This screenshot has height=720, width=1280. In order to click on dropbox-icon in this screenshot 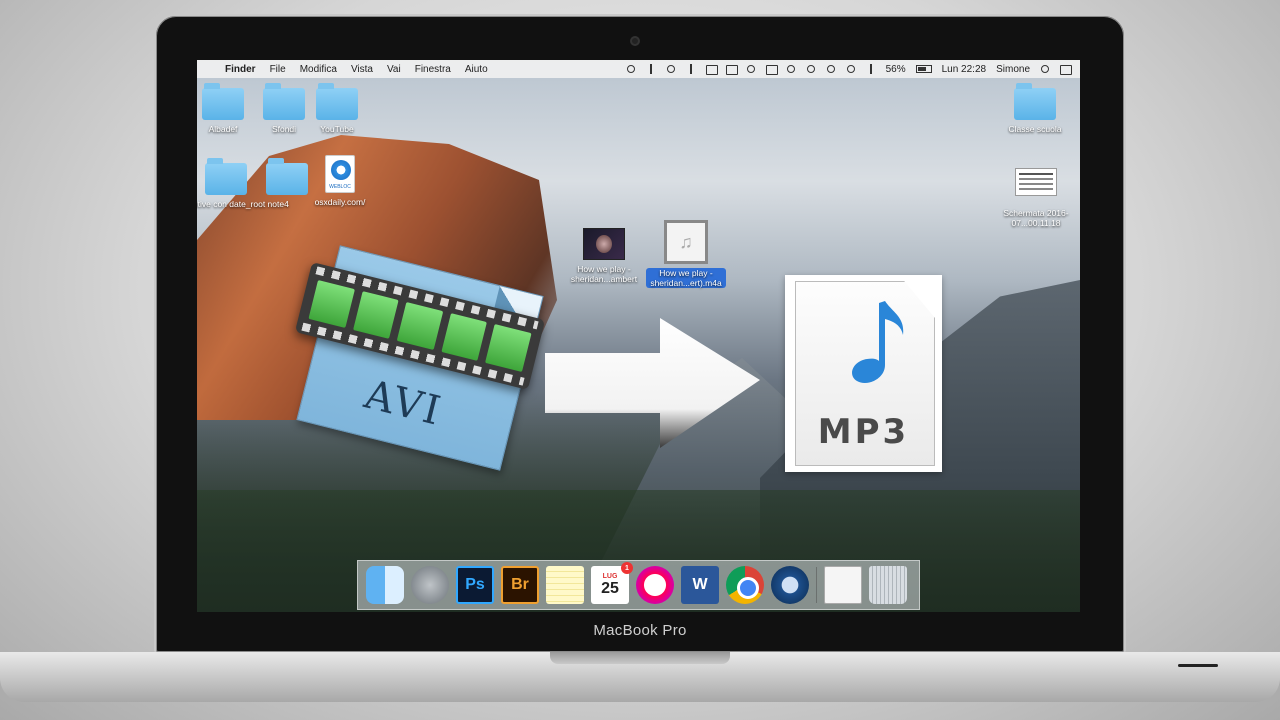, I will do `click(751, 69)`.